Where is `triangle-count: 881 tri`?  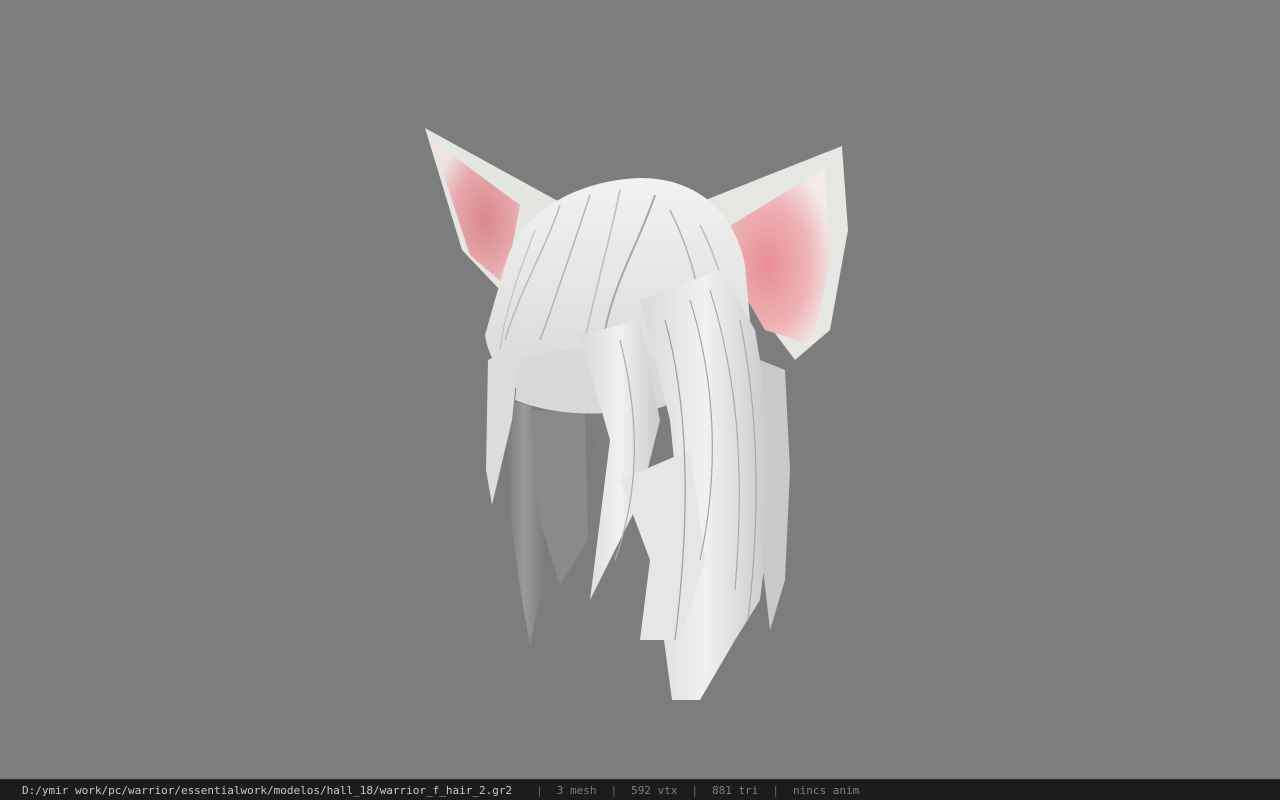
triangle-count: 881 tri is located at coordinates (735, 790).